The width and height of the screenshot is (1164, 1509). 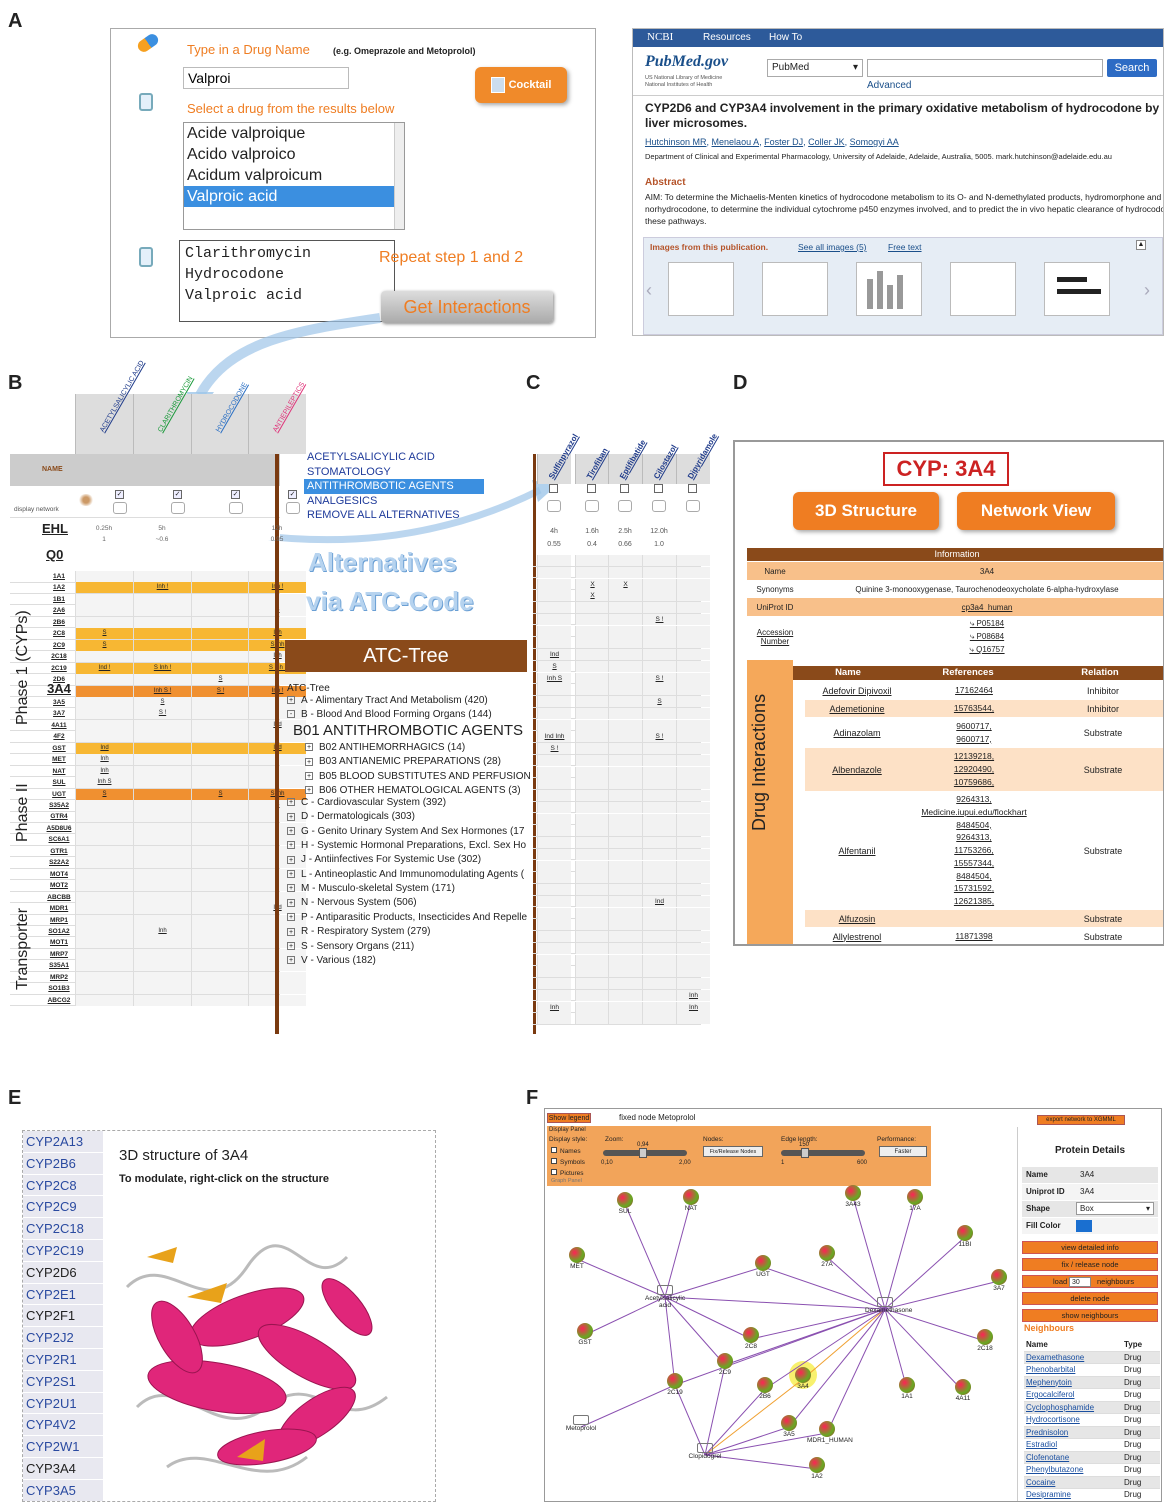 What do you see at coordinates (1092, 1495) in the screenshot?
I see `neighbour-row: Desipramine Drug` at bounding box center [1092, 1495].